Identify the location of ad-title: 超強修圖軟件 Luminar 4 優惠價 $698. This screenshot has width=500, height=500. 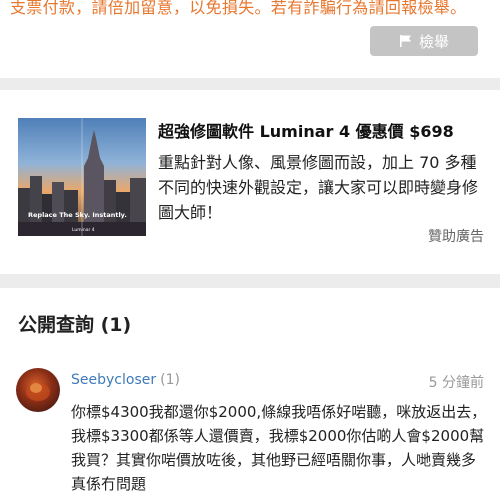
(306, 130).